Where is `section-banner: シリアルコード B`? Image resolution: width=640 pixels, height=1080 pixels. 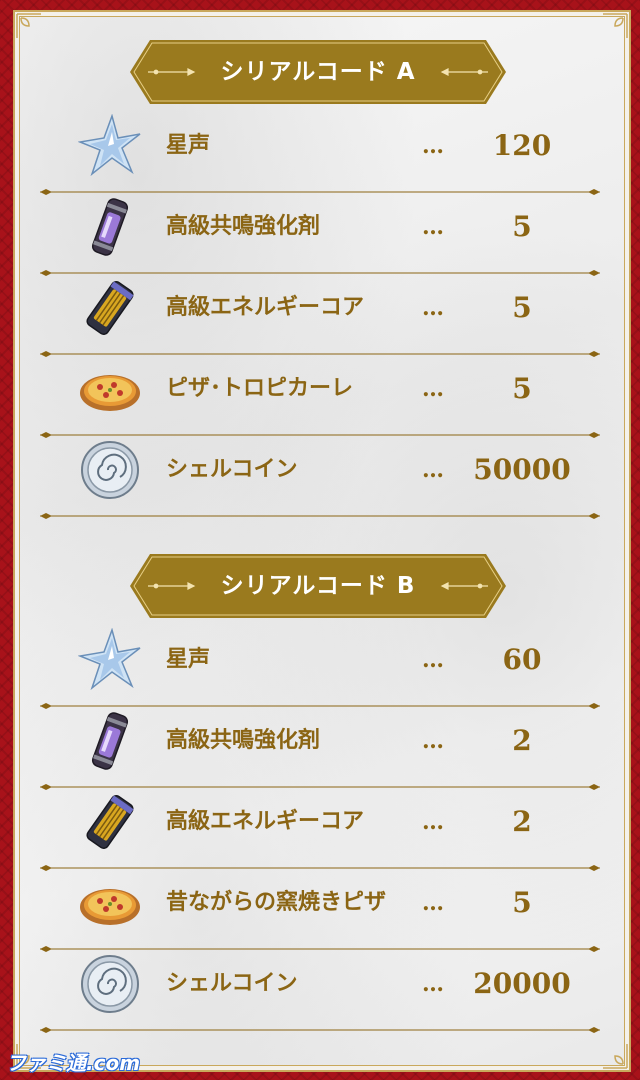 section-banner: シリアルコード B is located at coordinates (318, 586).